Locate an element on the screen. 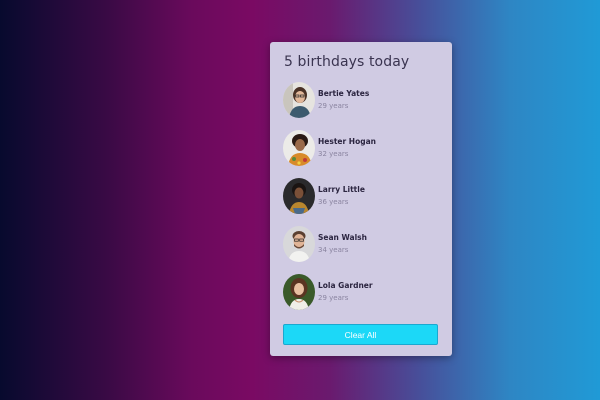  list-item: Sean Walsh 34 years is located at coordinates (363, 245).